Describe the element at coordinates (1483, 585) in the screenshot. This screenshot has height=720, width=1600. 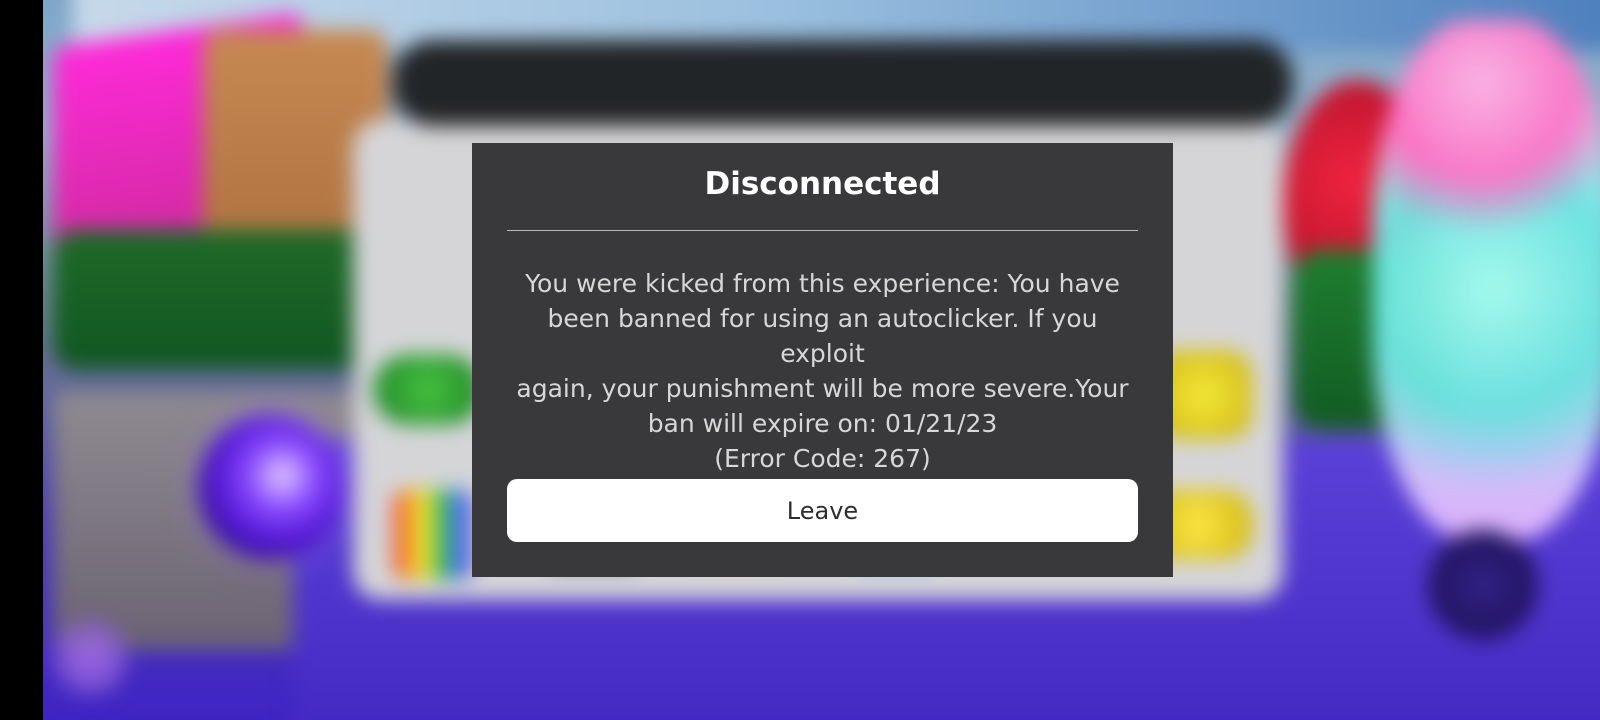
I see `action-circle-icon` at that location.